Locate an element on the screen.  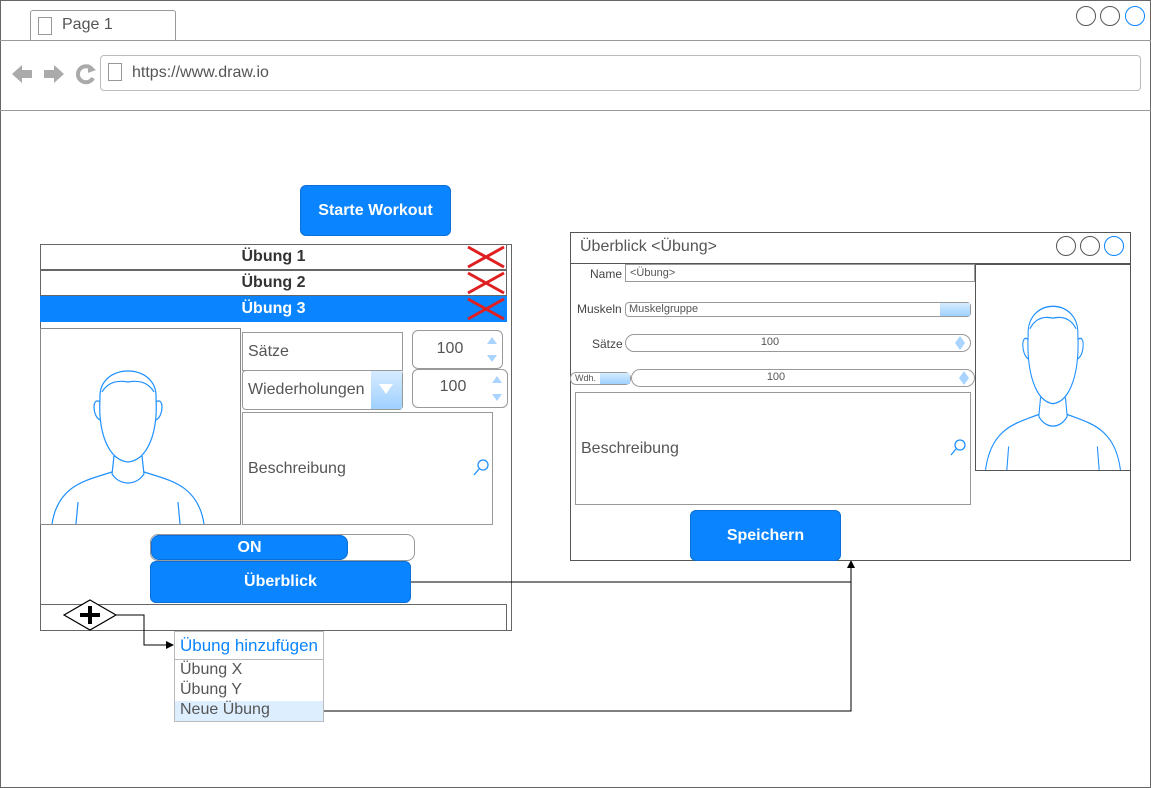
reps-unit-value: Wdh. is located at coordinates (586, 378).